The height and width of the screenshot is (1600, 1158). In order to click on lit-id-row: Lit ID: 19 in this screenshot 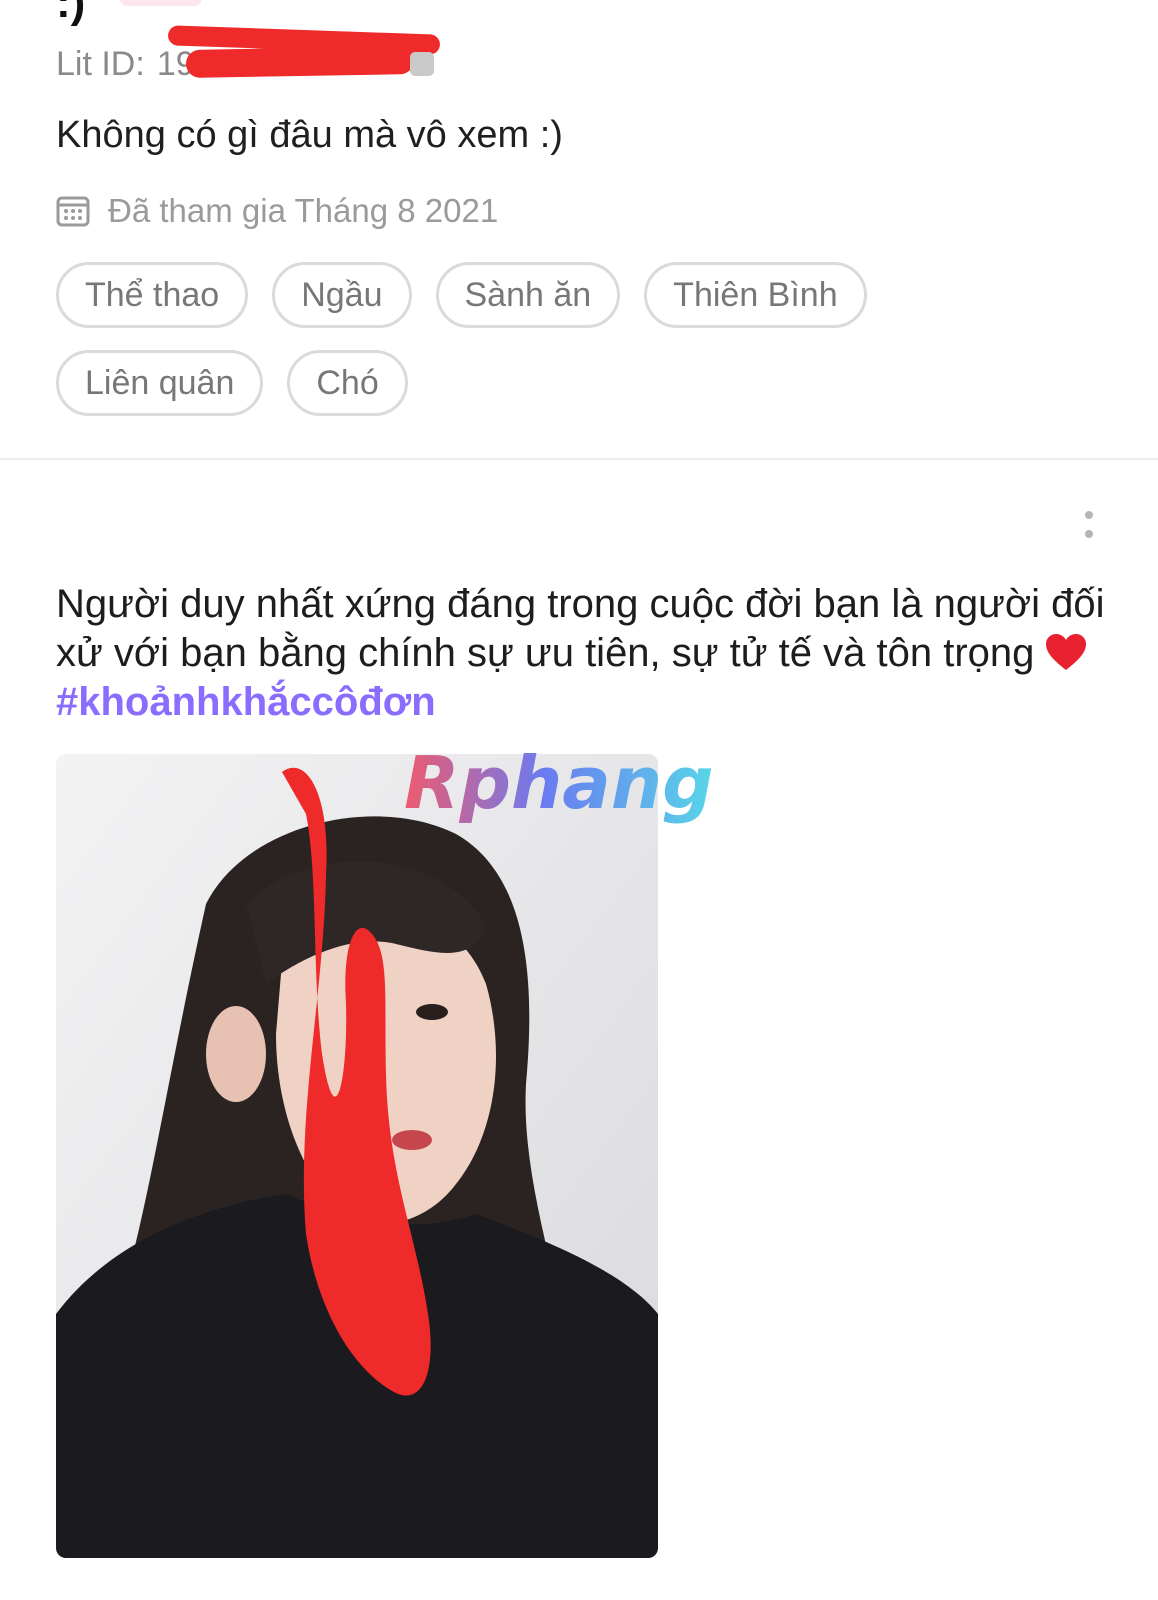, I will do `click(125, 64)`.